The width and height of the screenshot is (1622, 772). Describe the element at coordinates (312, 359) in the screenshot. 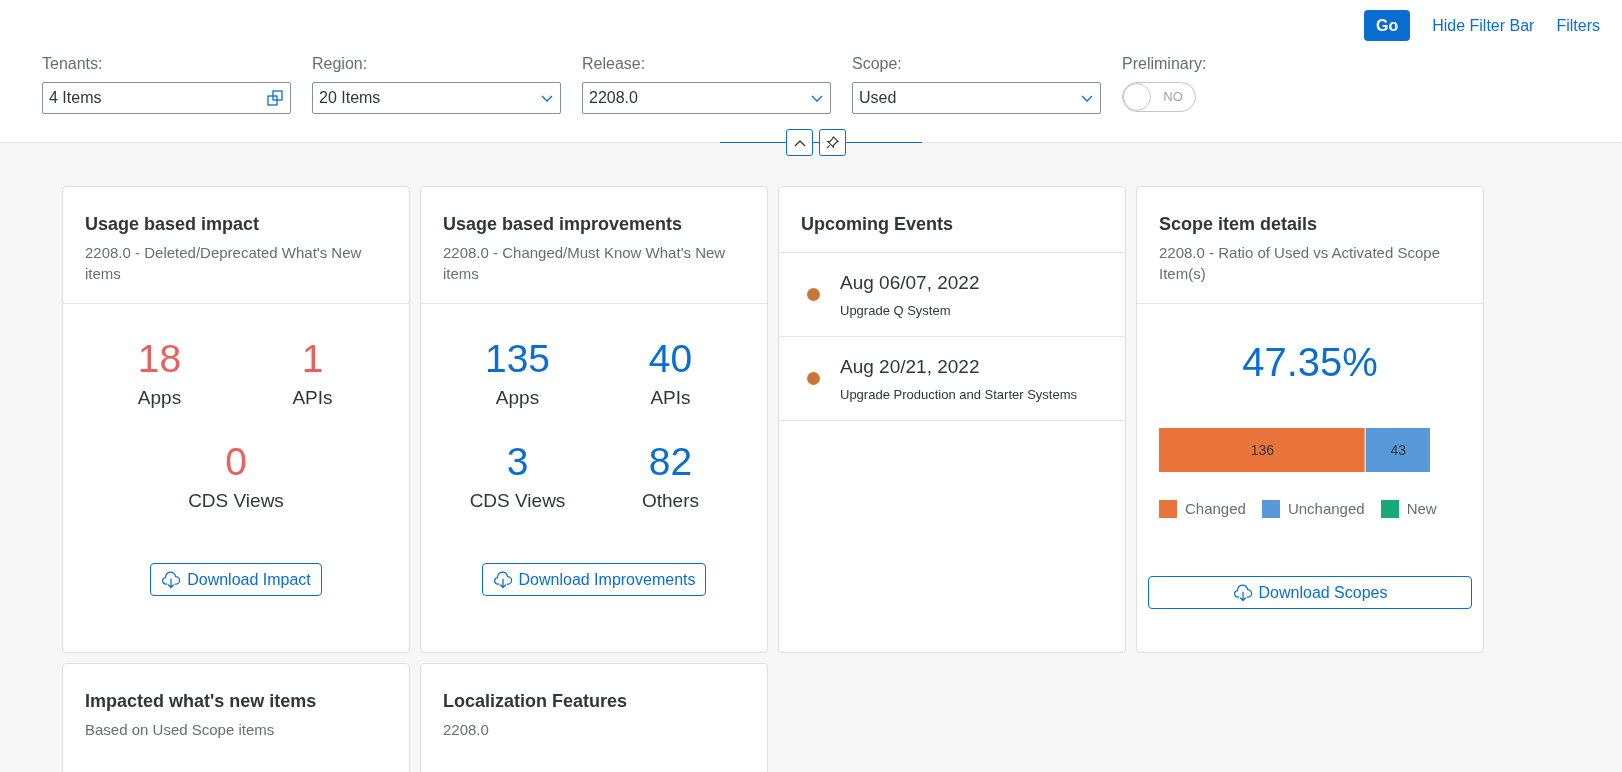

I see `metric-value: 1` at that location.